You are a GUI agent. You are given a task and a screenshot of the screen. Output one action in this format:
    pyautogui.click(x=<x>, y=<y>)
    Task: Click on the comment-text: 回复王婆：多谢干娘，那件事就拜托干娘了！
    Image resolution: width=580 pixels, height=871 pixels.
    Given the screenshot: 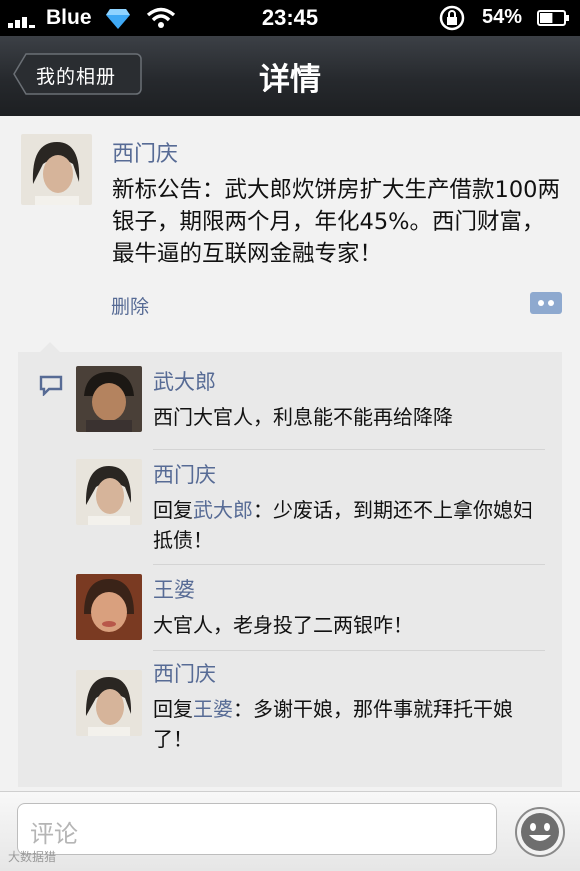 What is the action you would take?
    pyautogui.click(x=350, y=724)
    